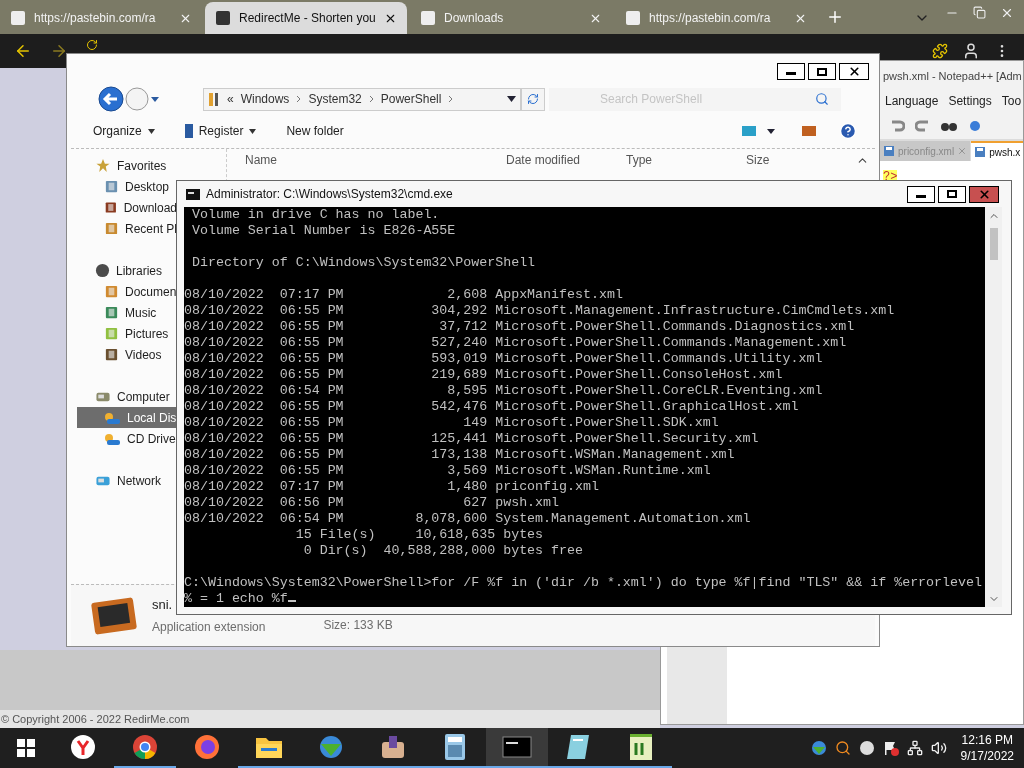 This screenshot has width=1024, height=768. I want to click on extensions-icon, so click(940, 51).